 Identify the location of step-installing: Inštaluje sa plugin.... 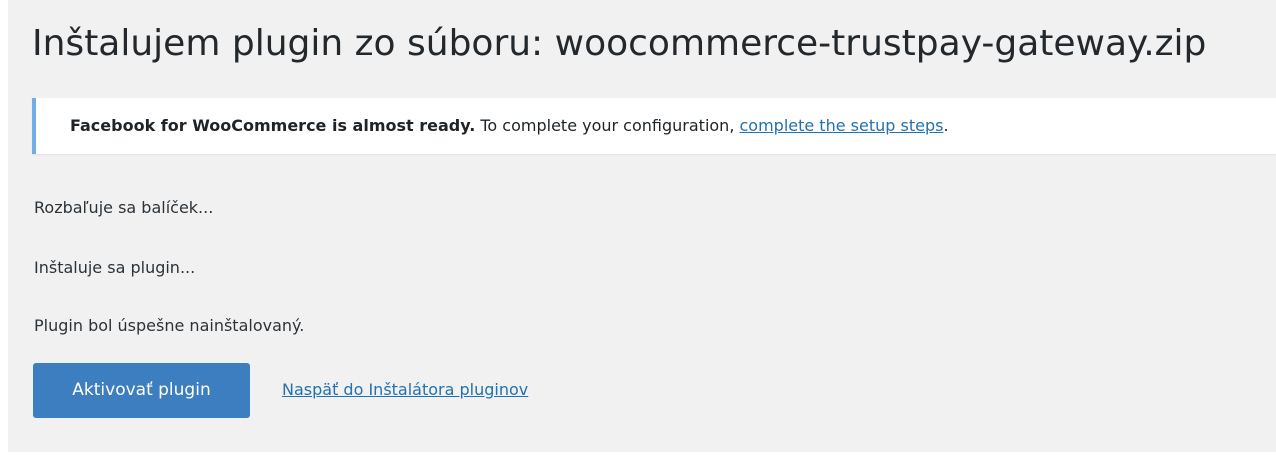
(115, 267).